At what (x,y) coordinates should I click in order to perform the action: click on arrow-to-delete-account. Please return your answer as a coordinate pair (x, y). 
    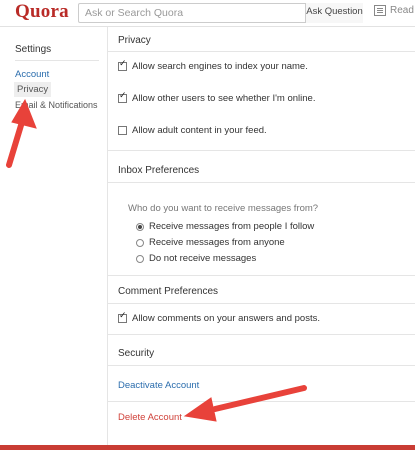
    Looking at the image, I should click on (245, 403).